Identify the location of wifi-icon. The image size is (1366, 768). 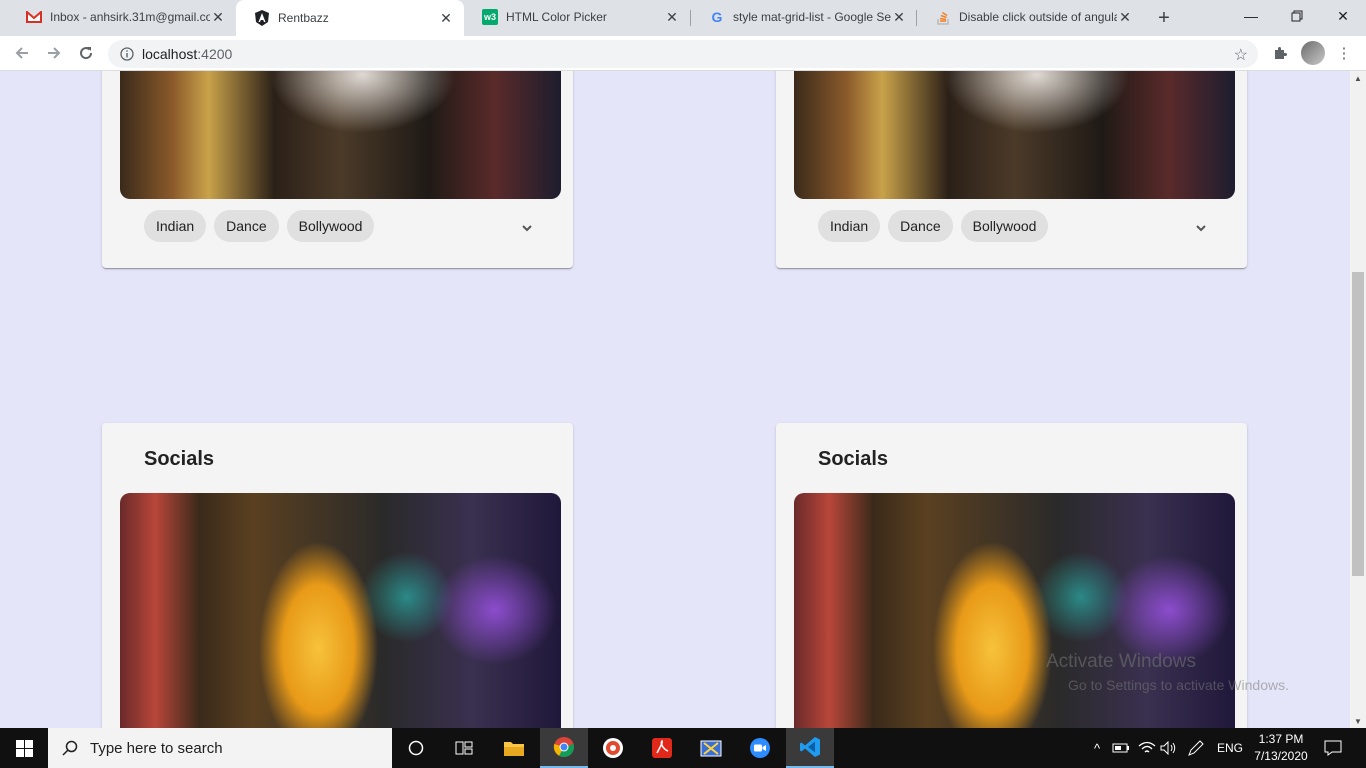
(1147, 748).